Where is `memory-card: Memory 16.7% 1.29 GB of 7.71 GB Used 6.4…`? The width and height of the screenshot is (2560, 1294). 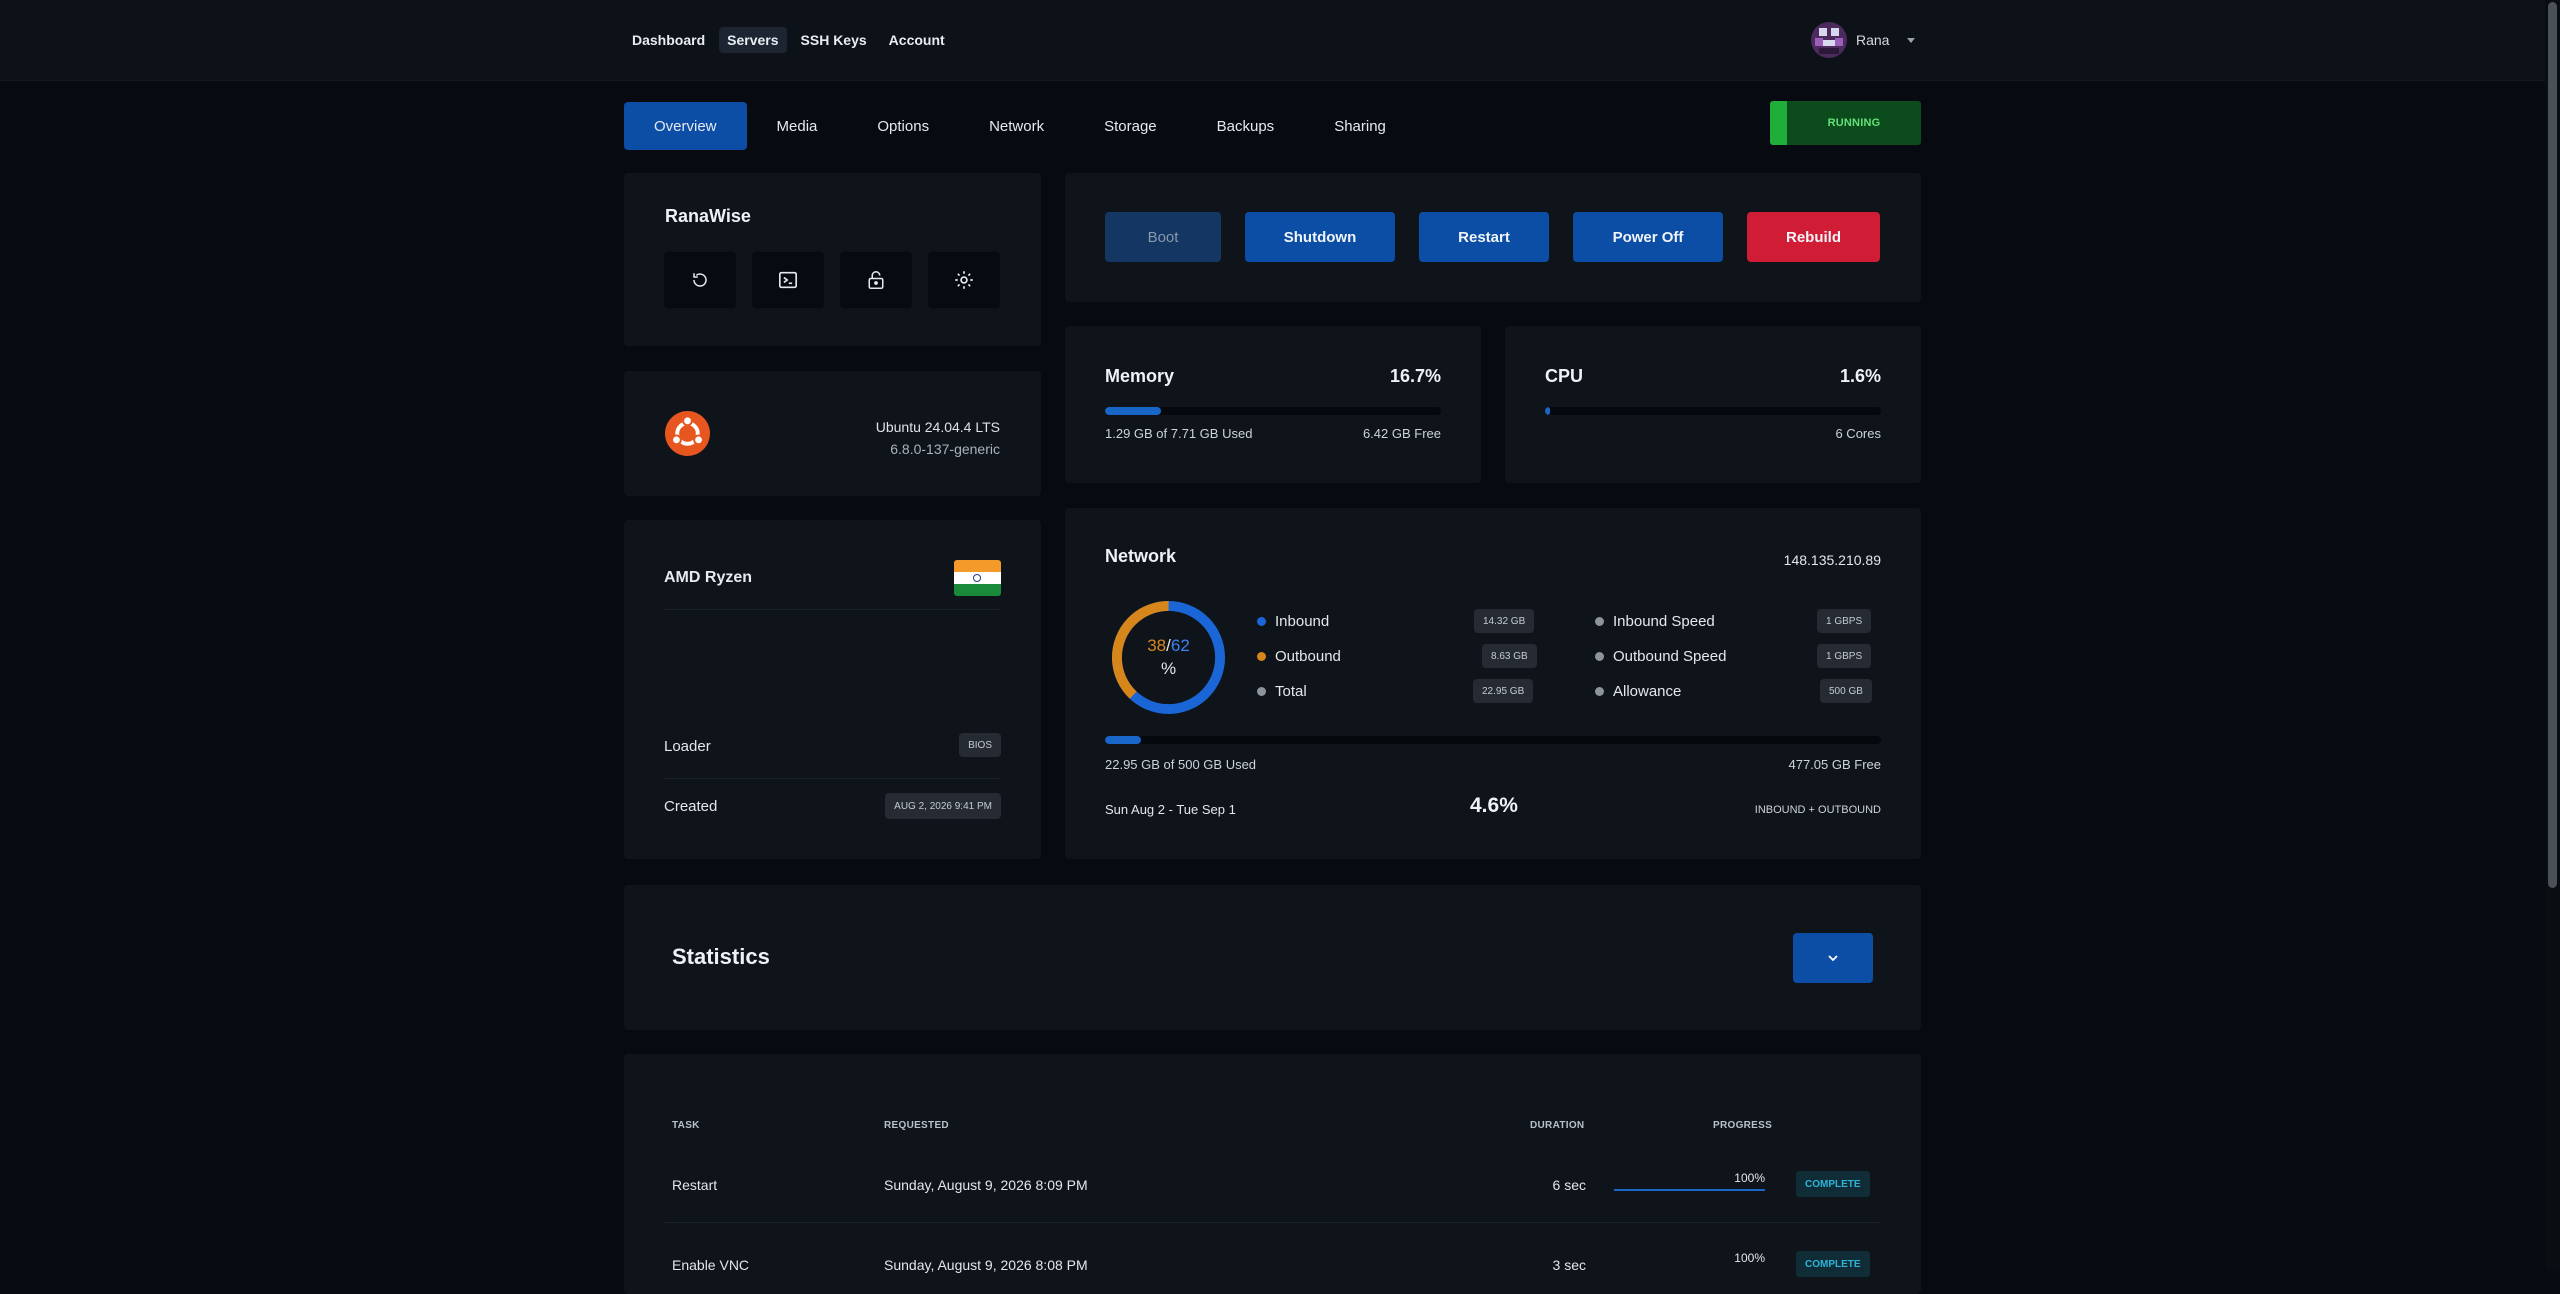
memory-card: Memory 16.7% 1.29 GB of 7.71 GB Used 6.4… is located at coordinates (1273, 404).